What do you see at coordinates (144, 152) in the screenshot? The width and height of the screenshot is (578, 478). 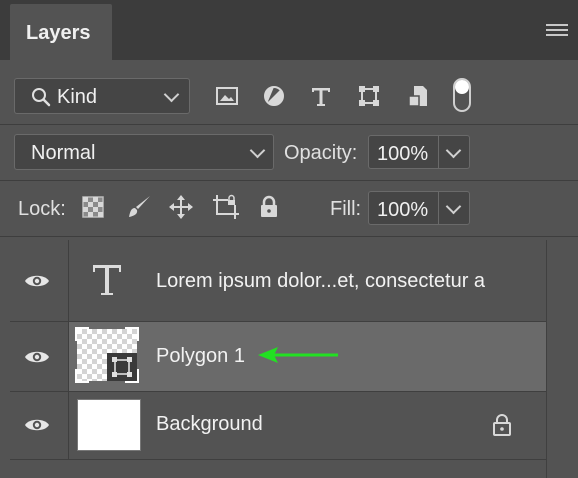 I see `blend-mode-select: Normal` at bounding box center [144, 152].